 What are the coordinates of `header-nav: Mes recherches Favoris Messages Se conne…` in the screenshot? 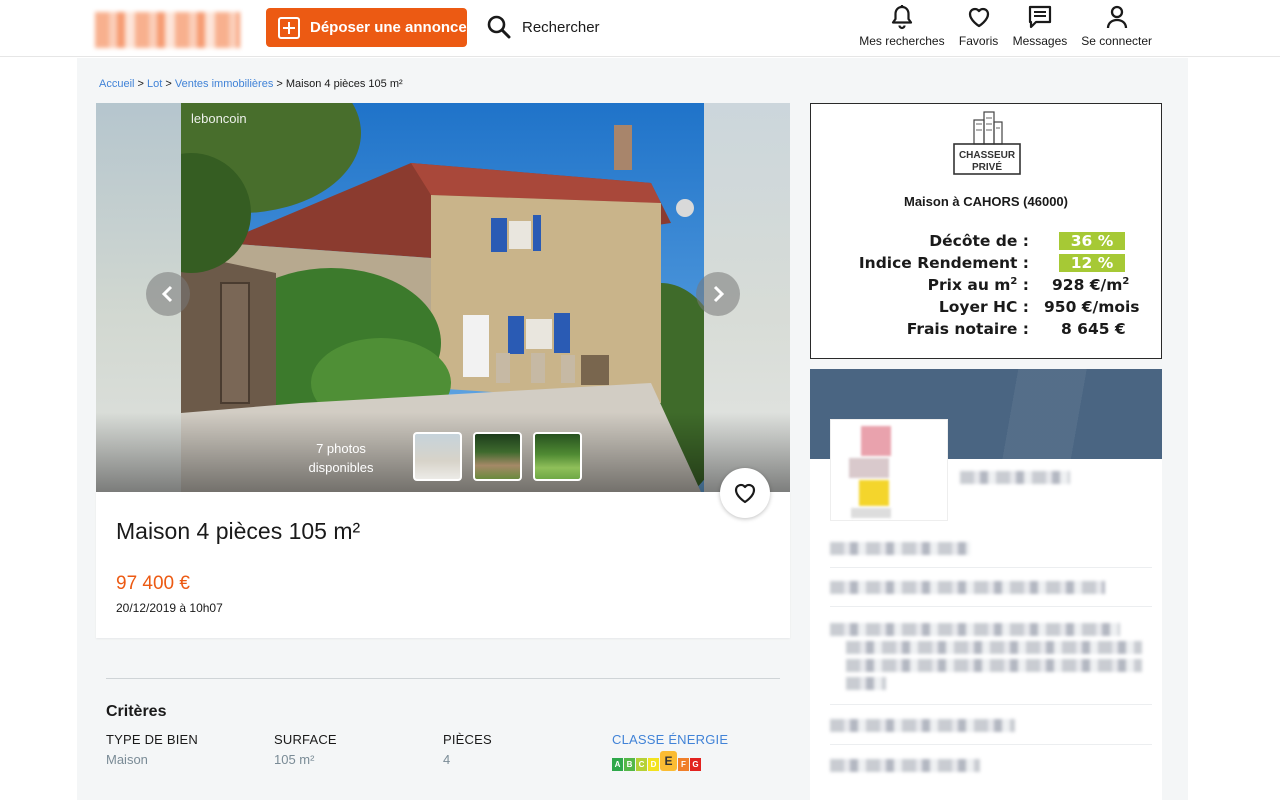 It's located at (1005, 26).